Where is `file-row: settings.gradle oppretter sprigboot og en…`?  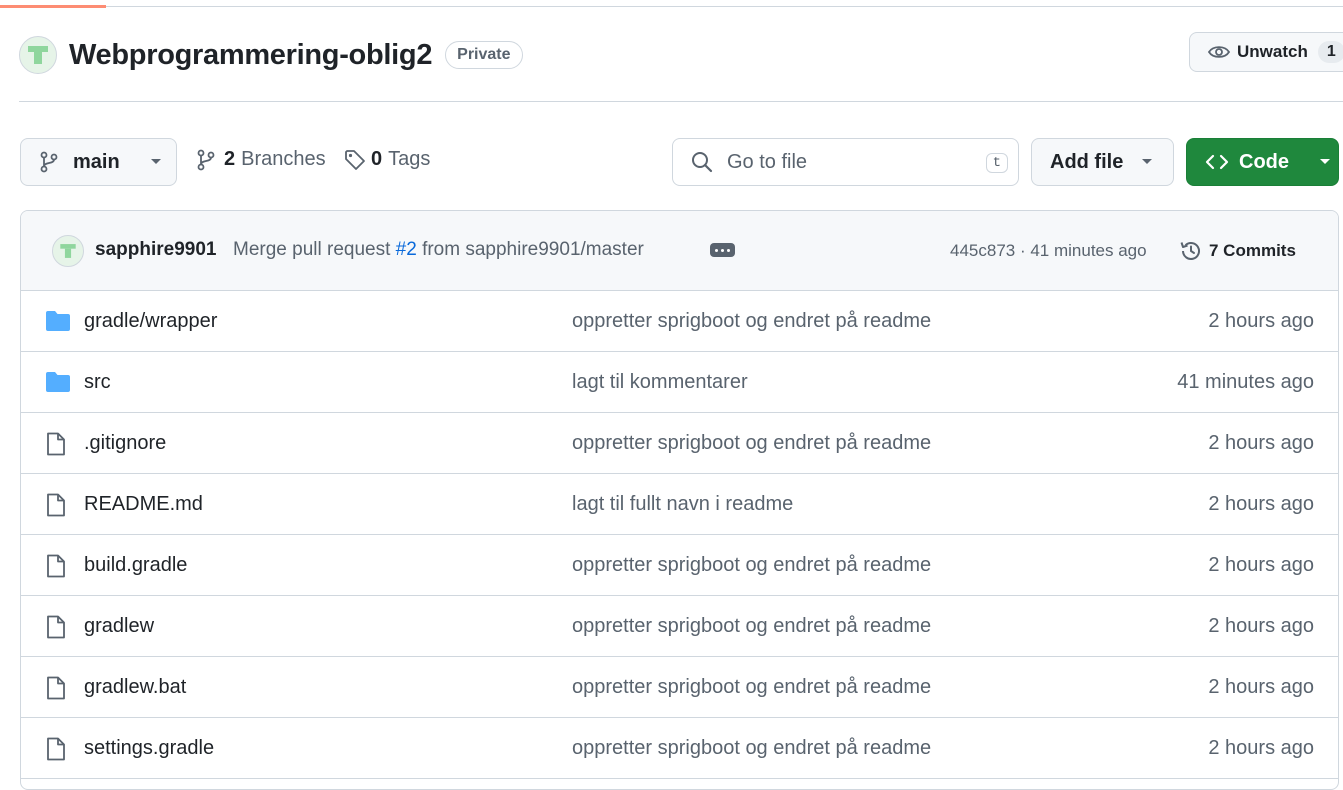 file-row: settings.gradle oppretter sprigboot og en… is located at coordinates (679, 748).